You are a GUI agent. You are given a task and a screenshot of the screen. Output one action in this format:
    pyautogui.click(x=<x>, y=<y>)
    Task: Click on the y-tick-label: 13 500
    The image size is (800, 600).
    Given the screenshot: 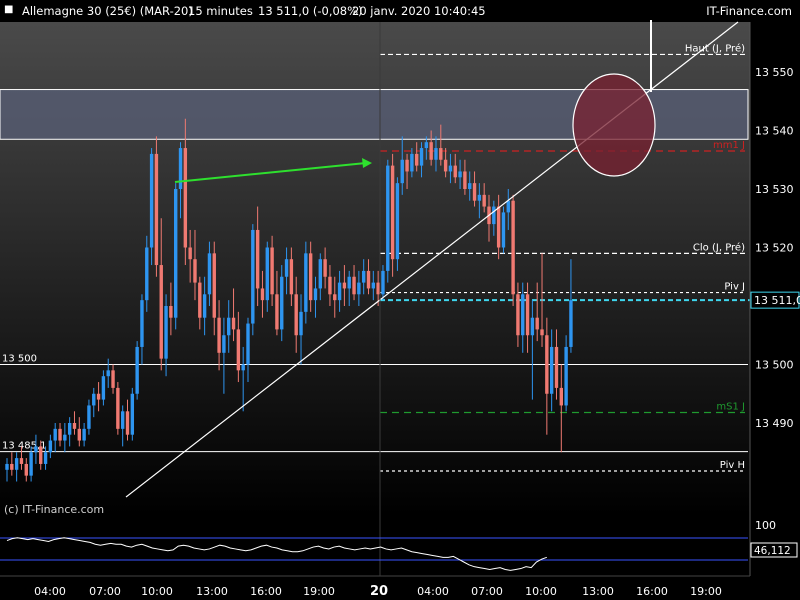 What is the action you would take?
    pyautogui.click(x=774, y=365)
    